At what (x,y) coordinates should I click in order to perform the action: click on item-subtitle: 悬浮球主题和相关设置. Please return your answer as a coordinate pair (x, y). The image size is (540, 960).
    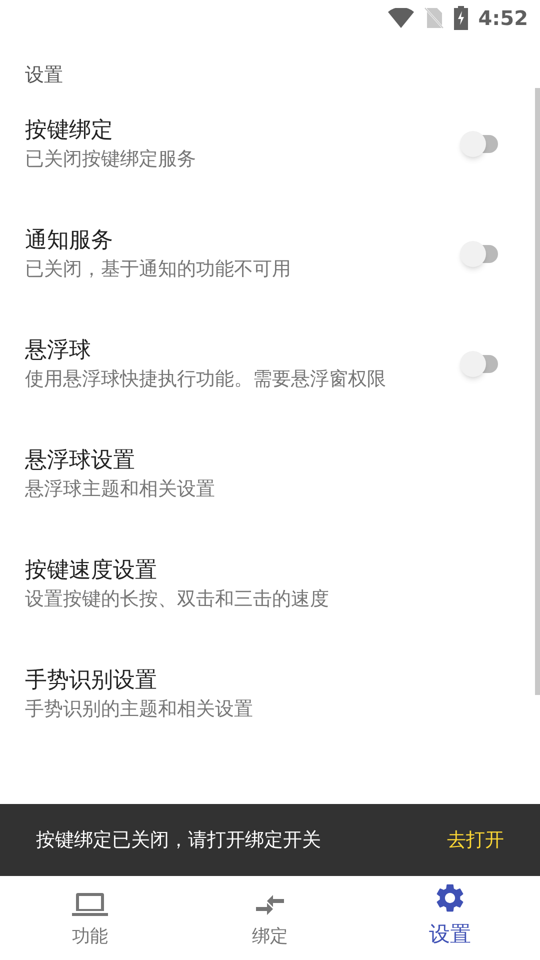
    Looking at the image, I should click on (120, 489).